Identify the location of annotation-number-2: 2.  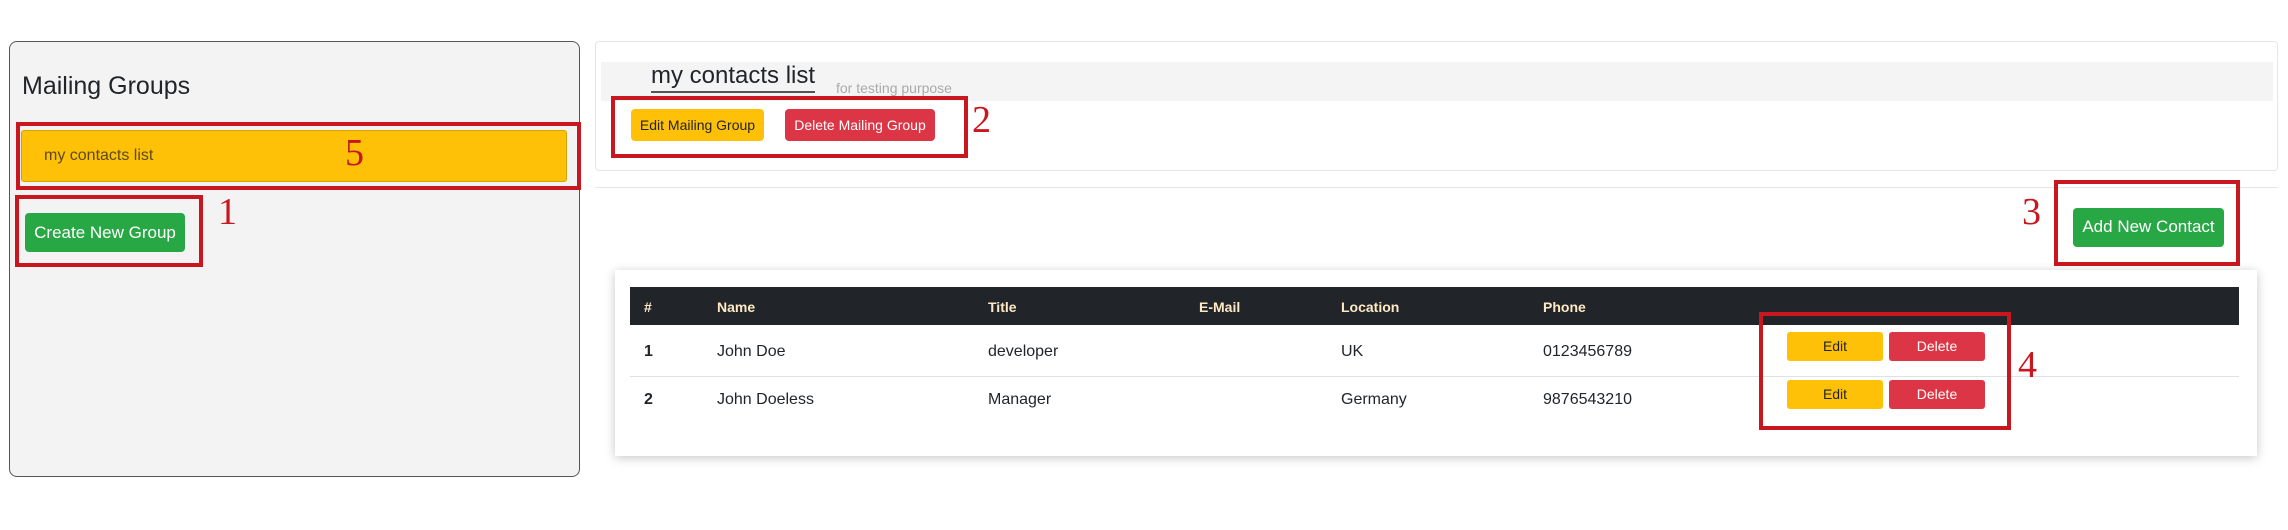
(981, 120).